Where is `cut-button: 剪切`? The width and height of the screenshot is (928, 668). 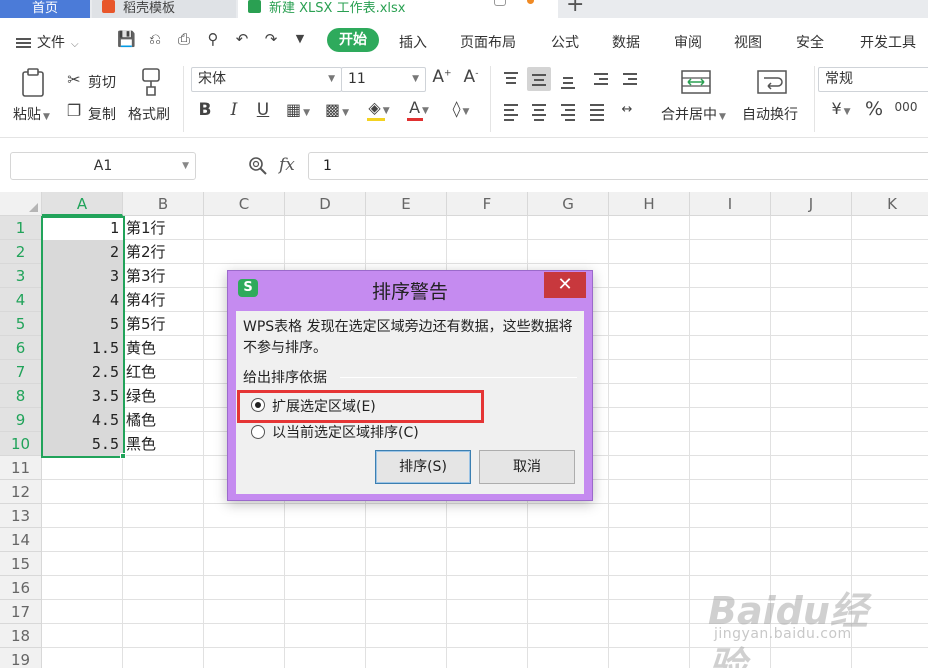 cut-button: 剪切 is located at coordinates (102, 82).